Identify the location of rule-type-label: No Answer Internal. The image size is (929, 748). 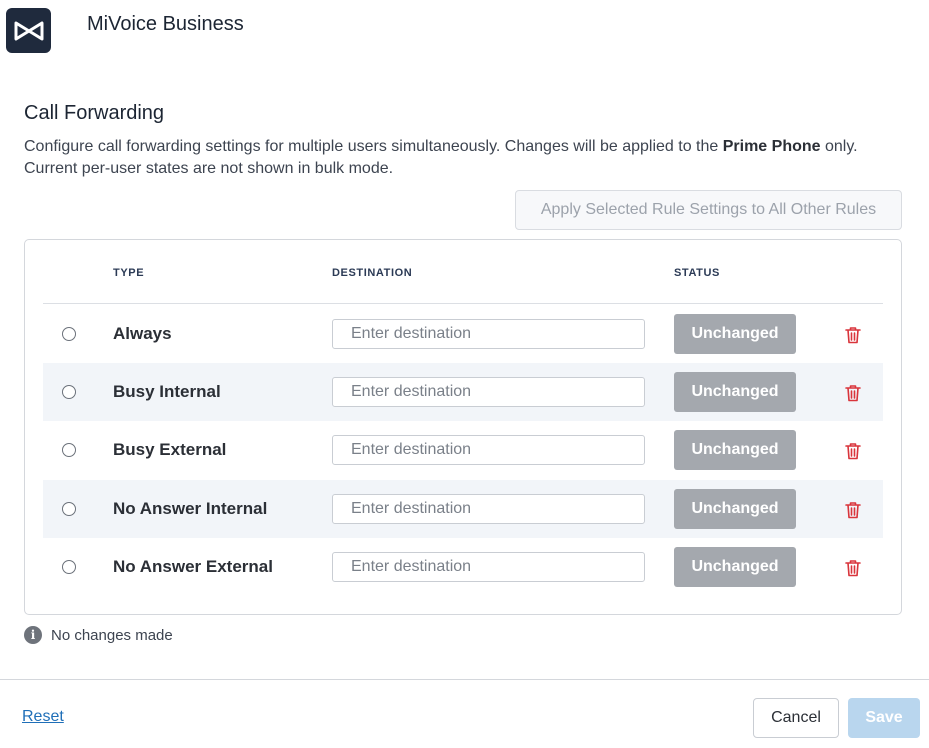
(190, 508).